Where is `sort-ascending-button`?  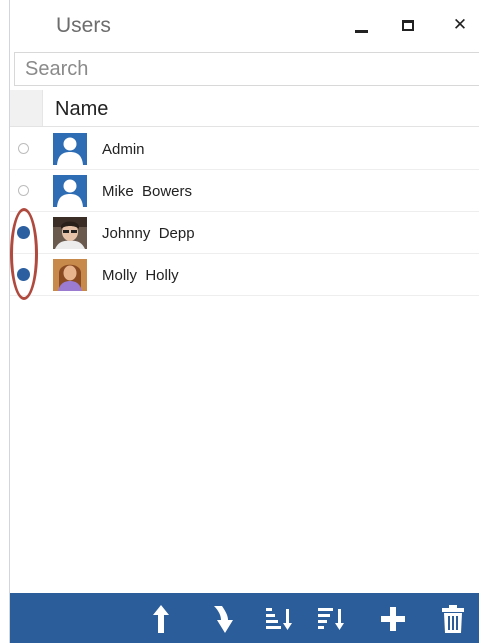
sort-ascending-button is located at coordinates (279, 619).